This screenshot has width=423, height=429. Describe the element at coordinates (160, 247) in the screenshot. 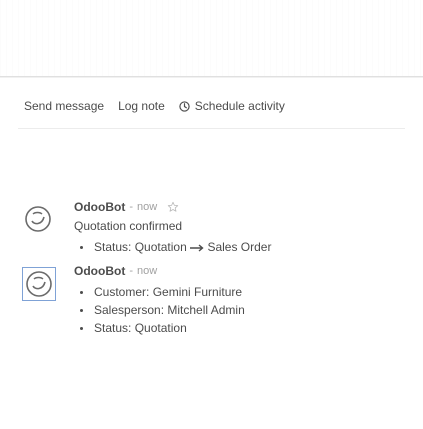

I see `tracking-old-value: Quotation` at that location.